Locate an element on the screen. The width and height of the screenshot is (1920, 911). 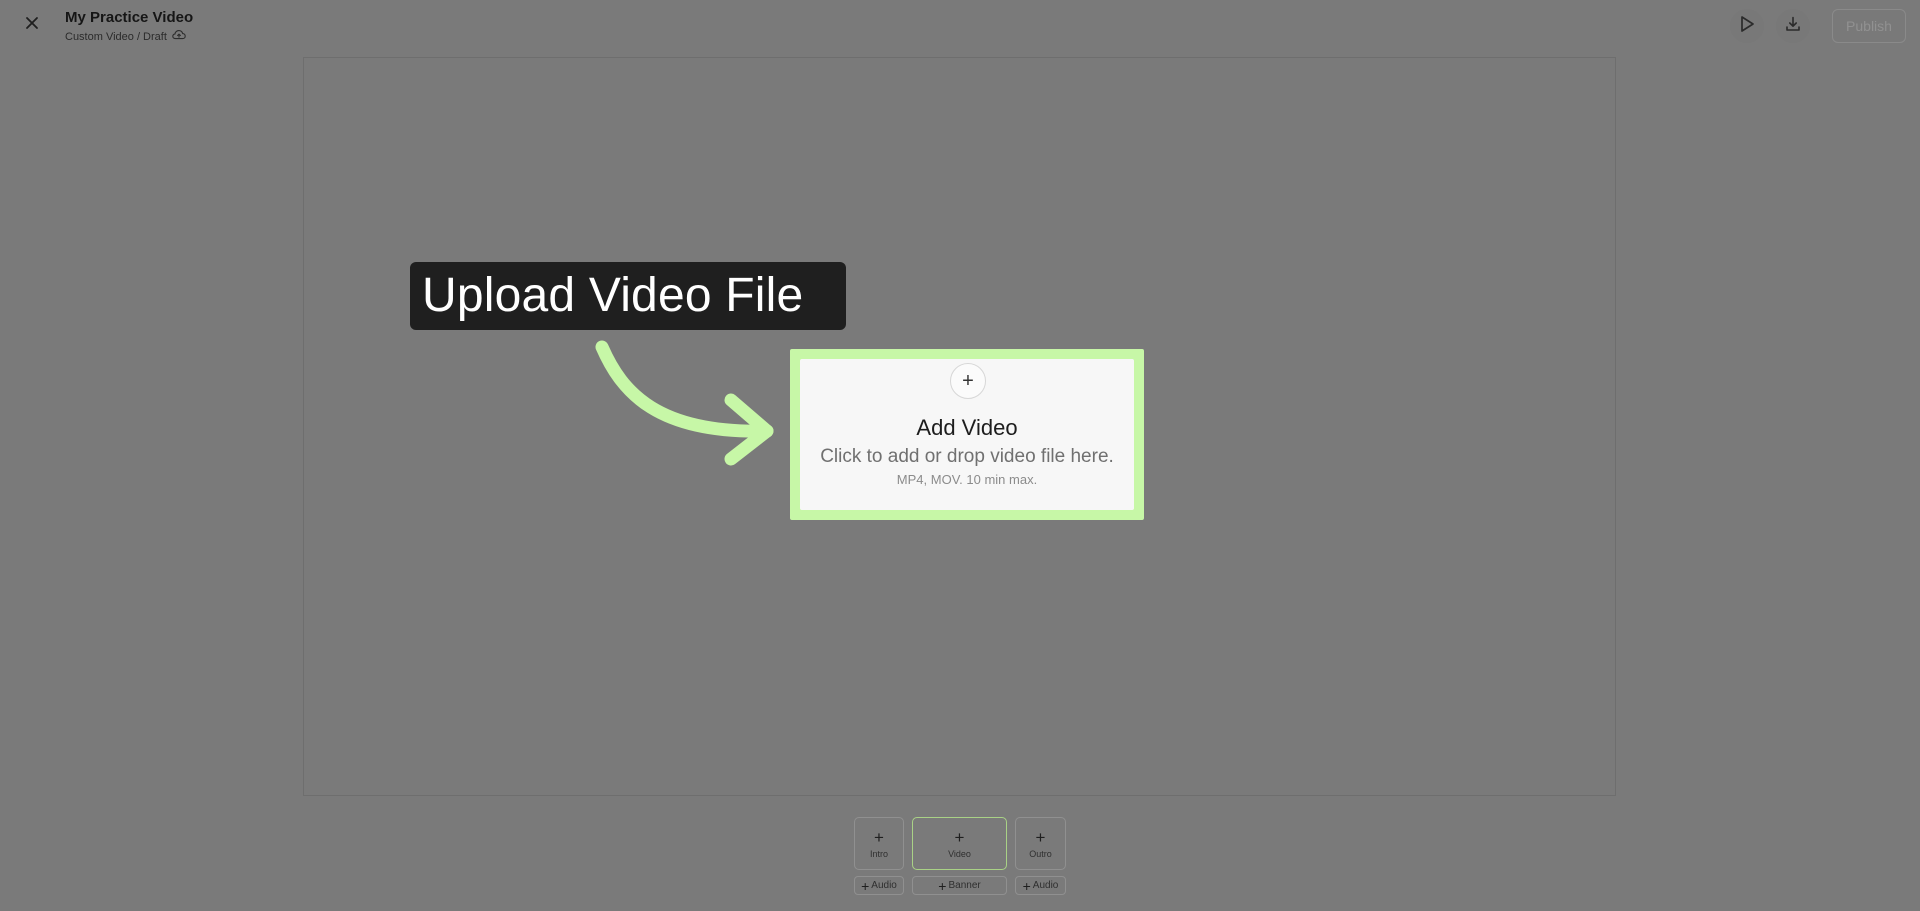
breadcrumb: Custom Video / Draft is located at coordinates (129, 37).